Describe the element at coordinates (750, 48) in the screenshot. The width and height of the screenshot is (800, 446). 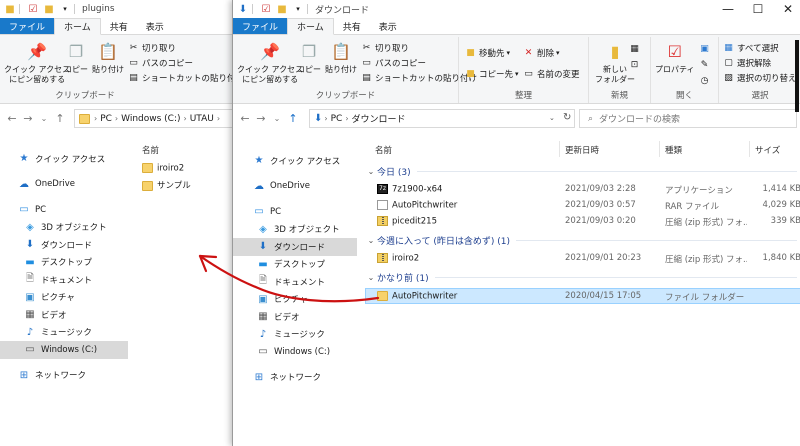
I see `select-all-button: ▦ すべて選択` at that location.